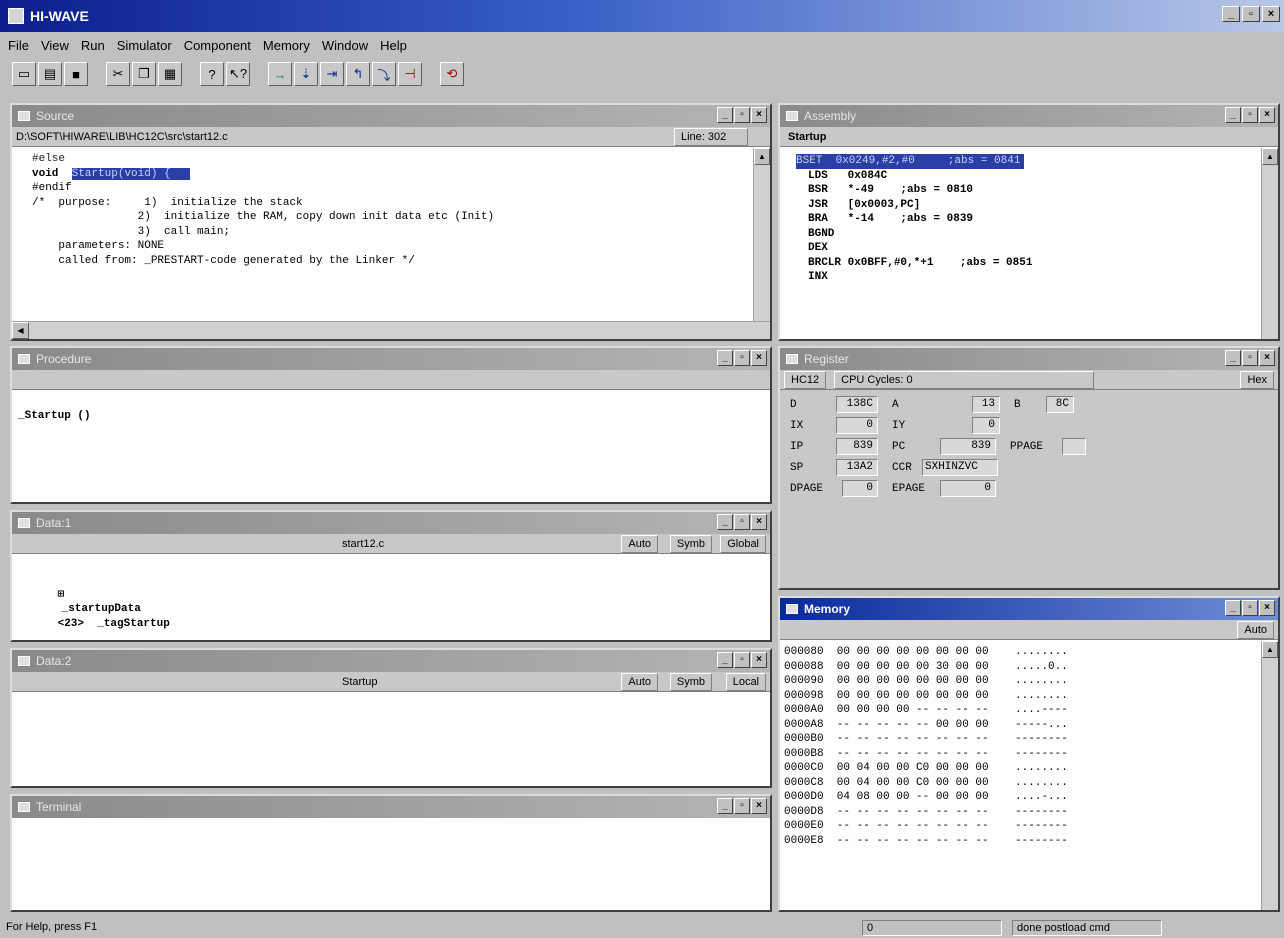  I want to click on menu-run: Run, so click(93, 45).